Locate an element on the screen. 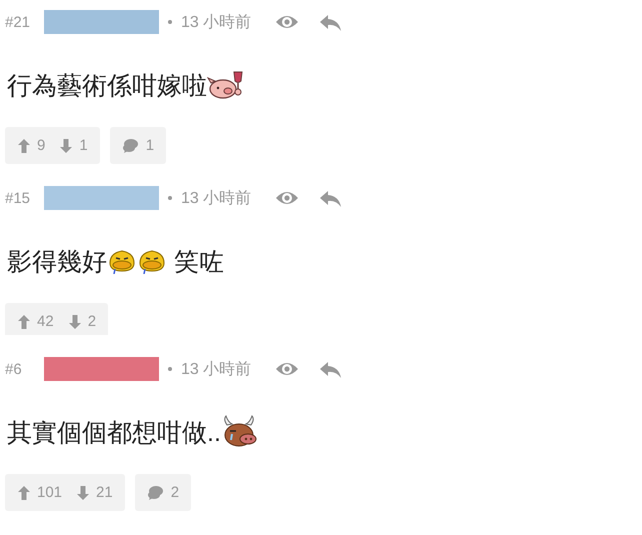 The image size is (642, 535). pig-sticker-icon is located at coordinates (226, 85).